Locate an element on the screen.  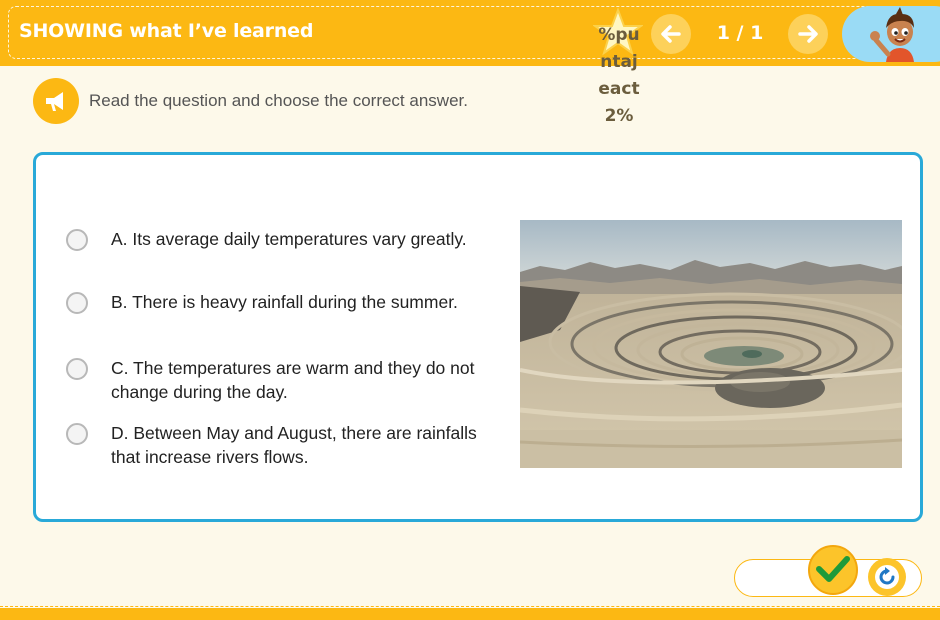
arrow-left-icon is located at coordinates (671, 34).